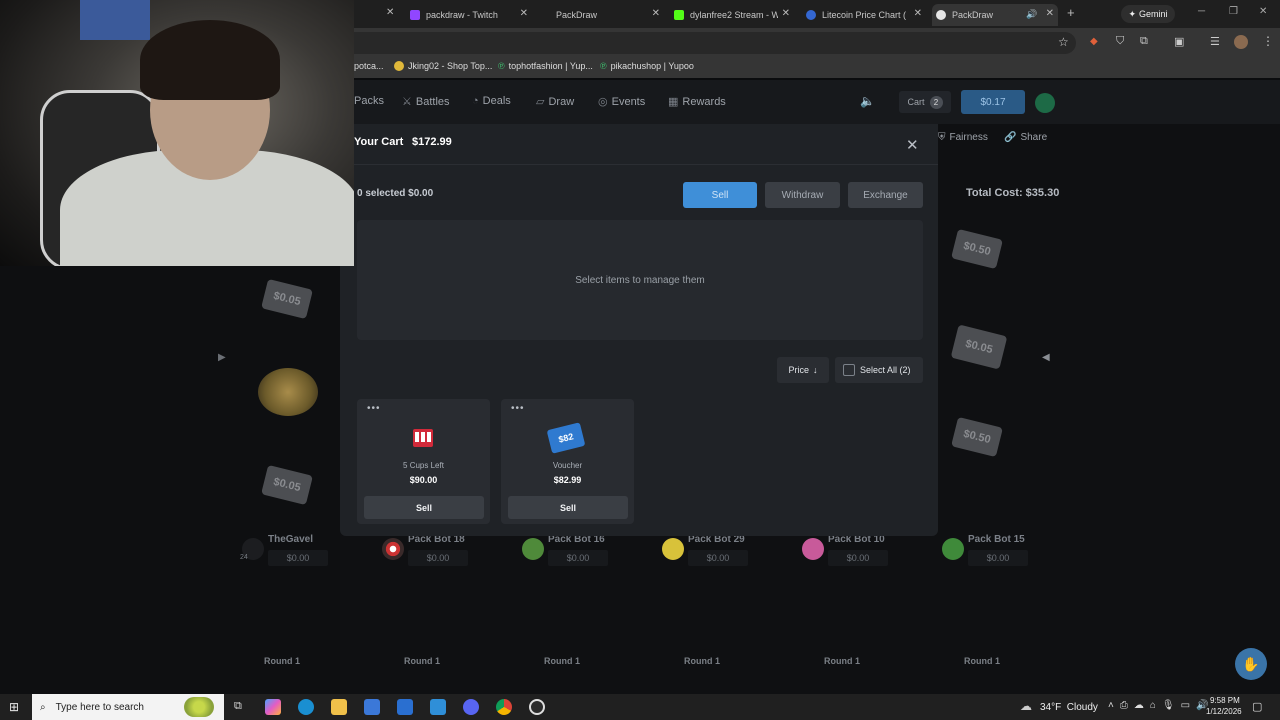 The height and width of the screenshot is (720, 1280). I want to click on cart-button: Cart 2, so click(925, 102).